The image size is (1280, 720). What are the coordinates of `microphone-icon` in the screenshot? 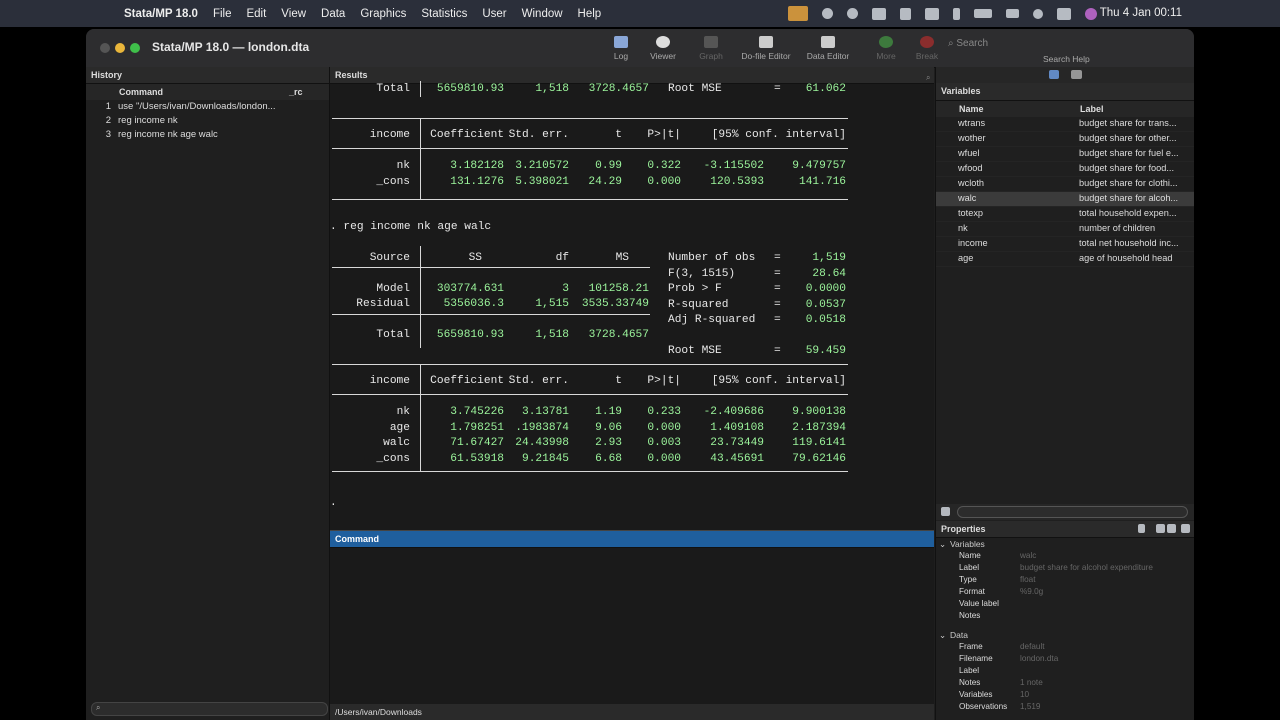 It's located at (798, 13).